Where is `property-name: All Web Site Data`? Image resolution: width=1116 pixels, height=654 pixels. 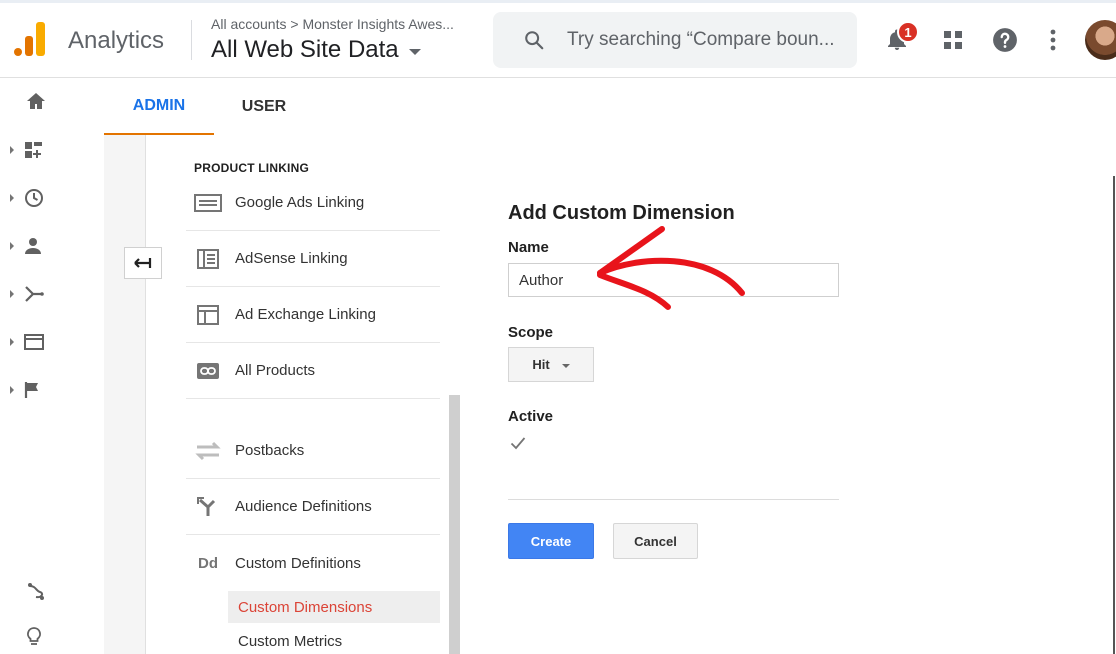
property-name: All Web Site Data is located at coordinates (305, 49).